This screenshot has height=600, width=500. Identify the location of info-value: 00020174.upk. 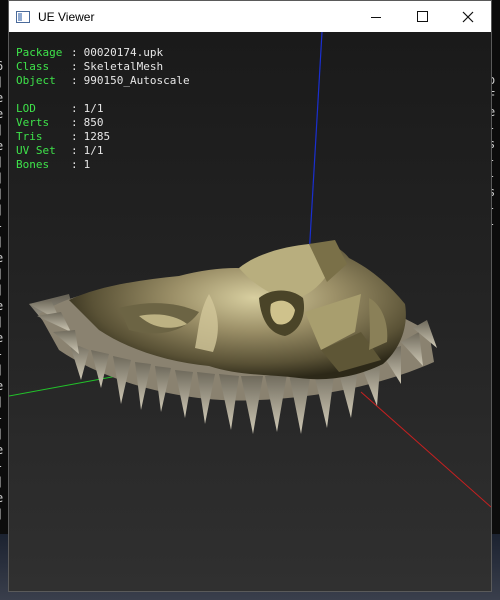
(123, 52).